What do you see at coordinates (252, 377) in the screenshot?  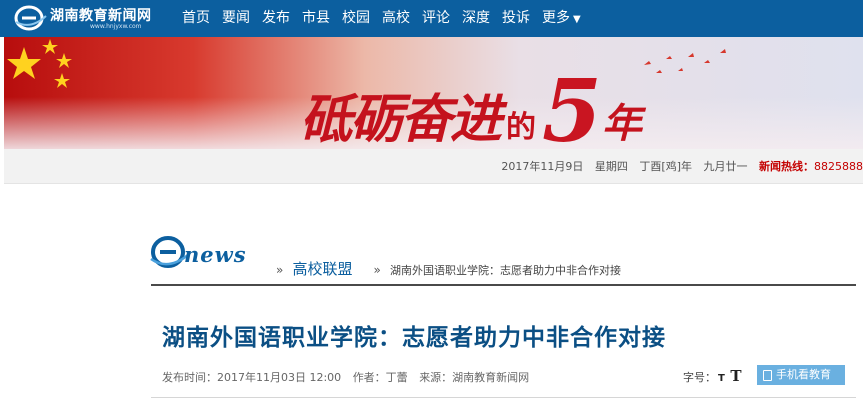 I see `publish-time: 发布时间：2017年11月03日 12:00` at bounding box center [252, 377].